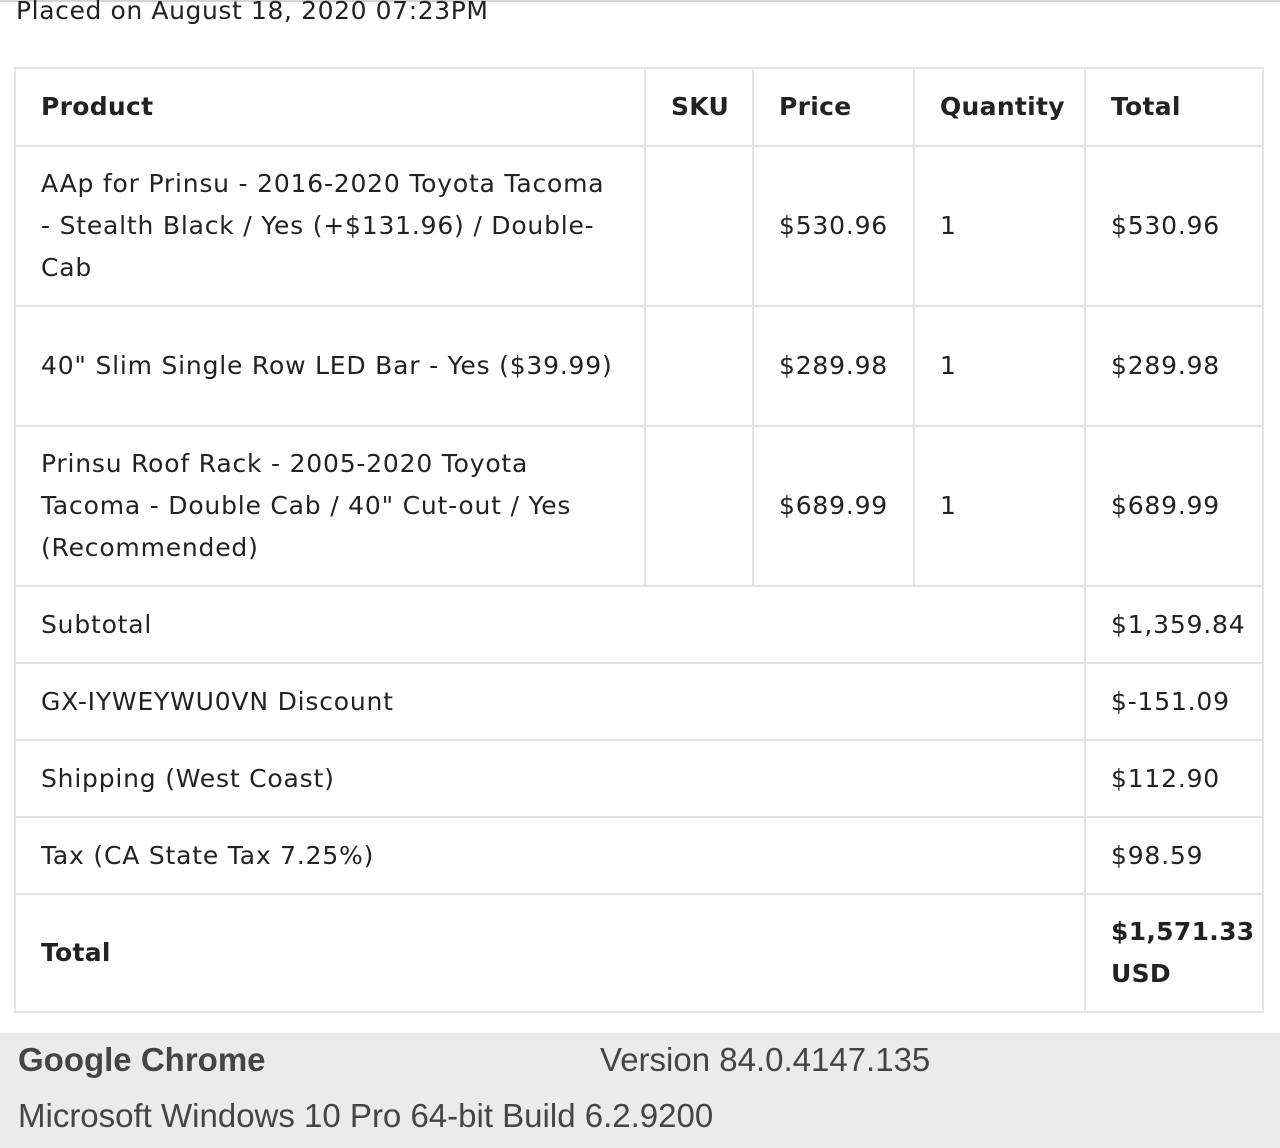 This screenshot has width=1280, height=1148. I want to click on item-total: $689.99, so click(1174, 506).